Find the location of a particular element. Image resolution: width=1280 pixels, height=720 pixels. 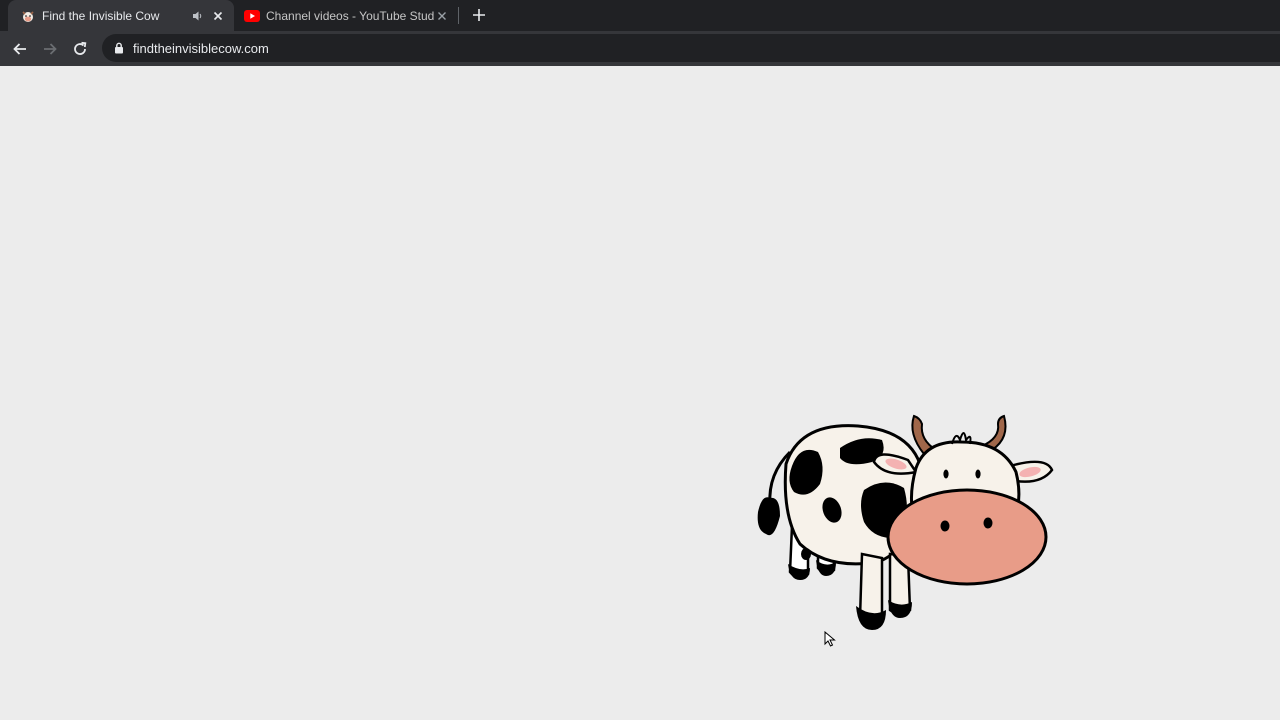

new-tab-button is located at coordinates (479, 15).